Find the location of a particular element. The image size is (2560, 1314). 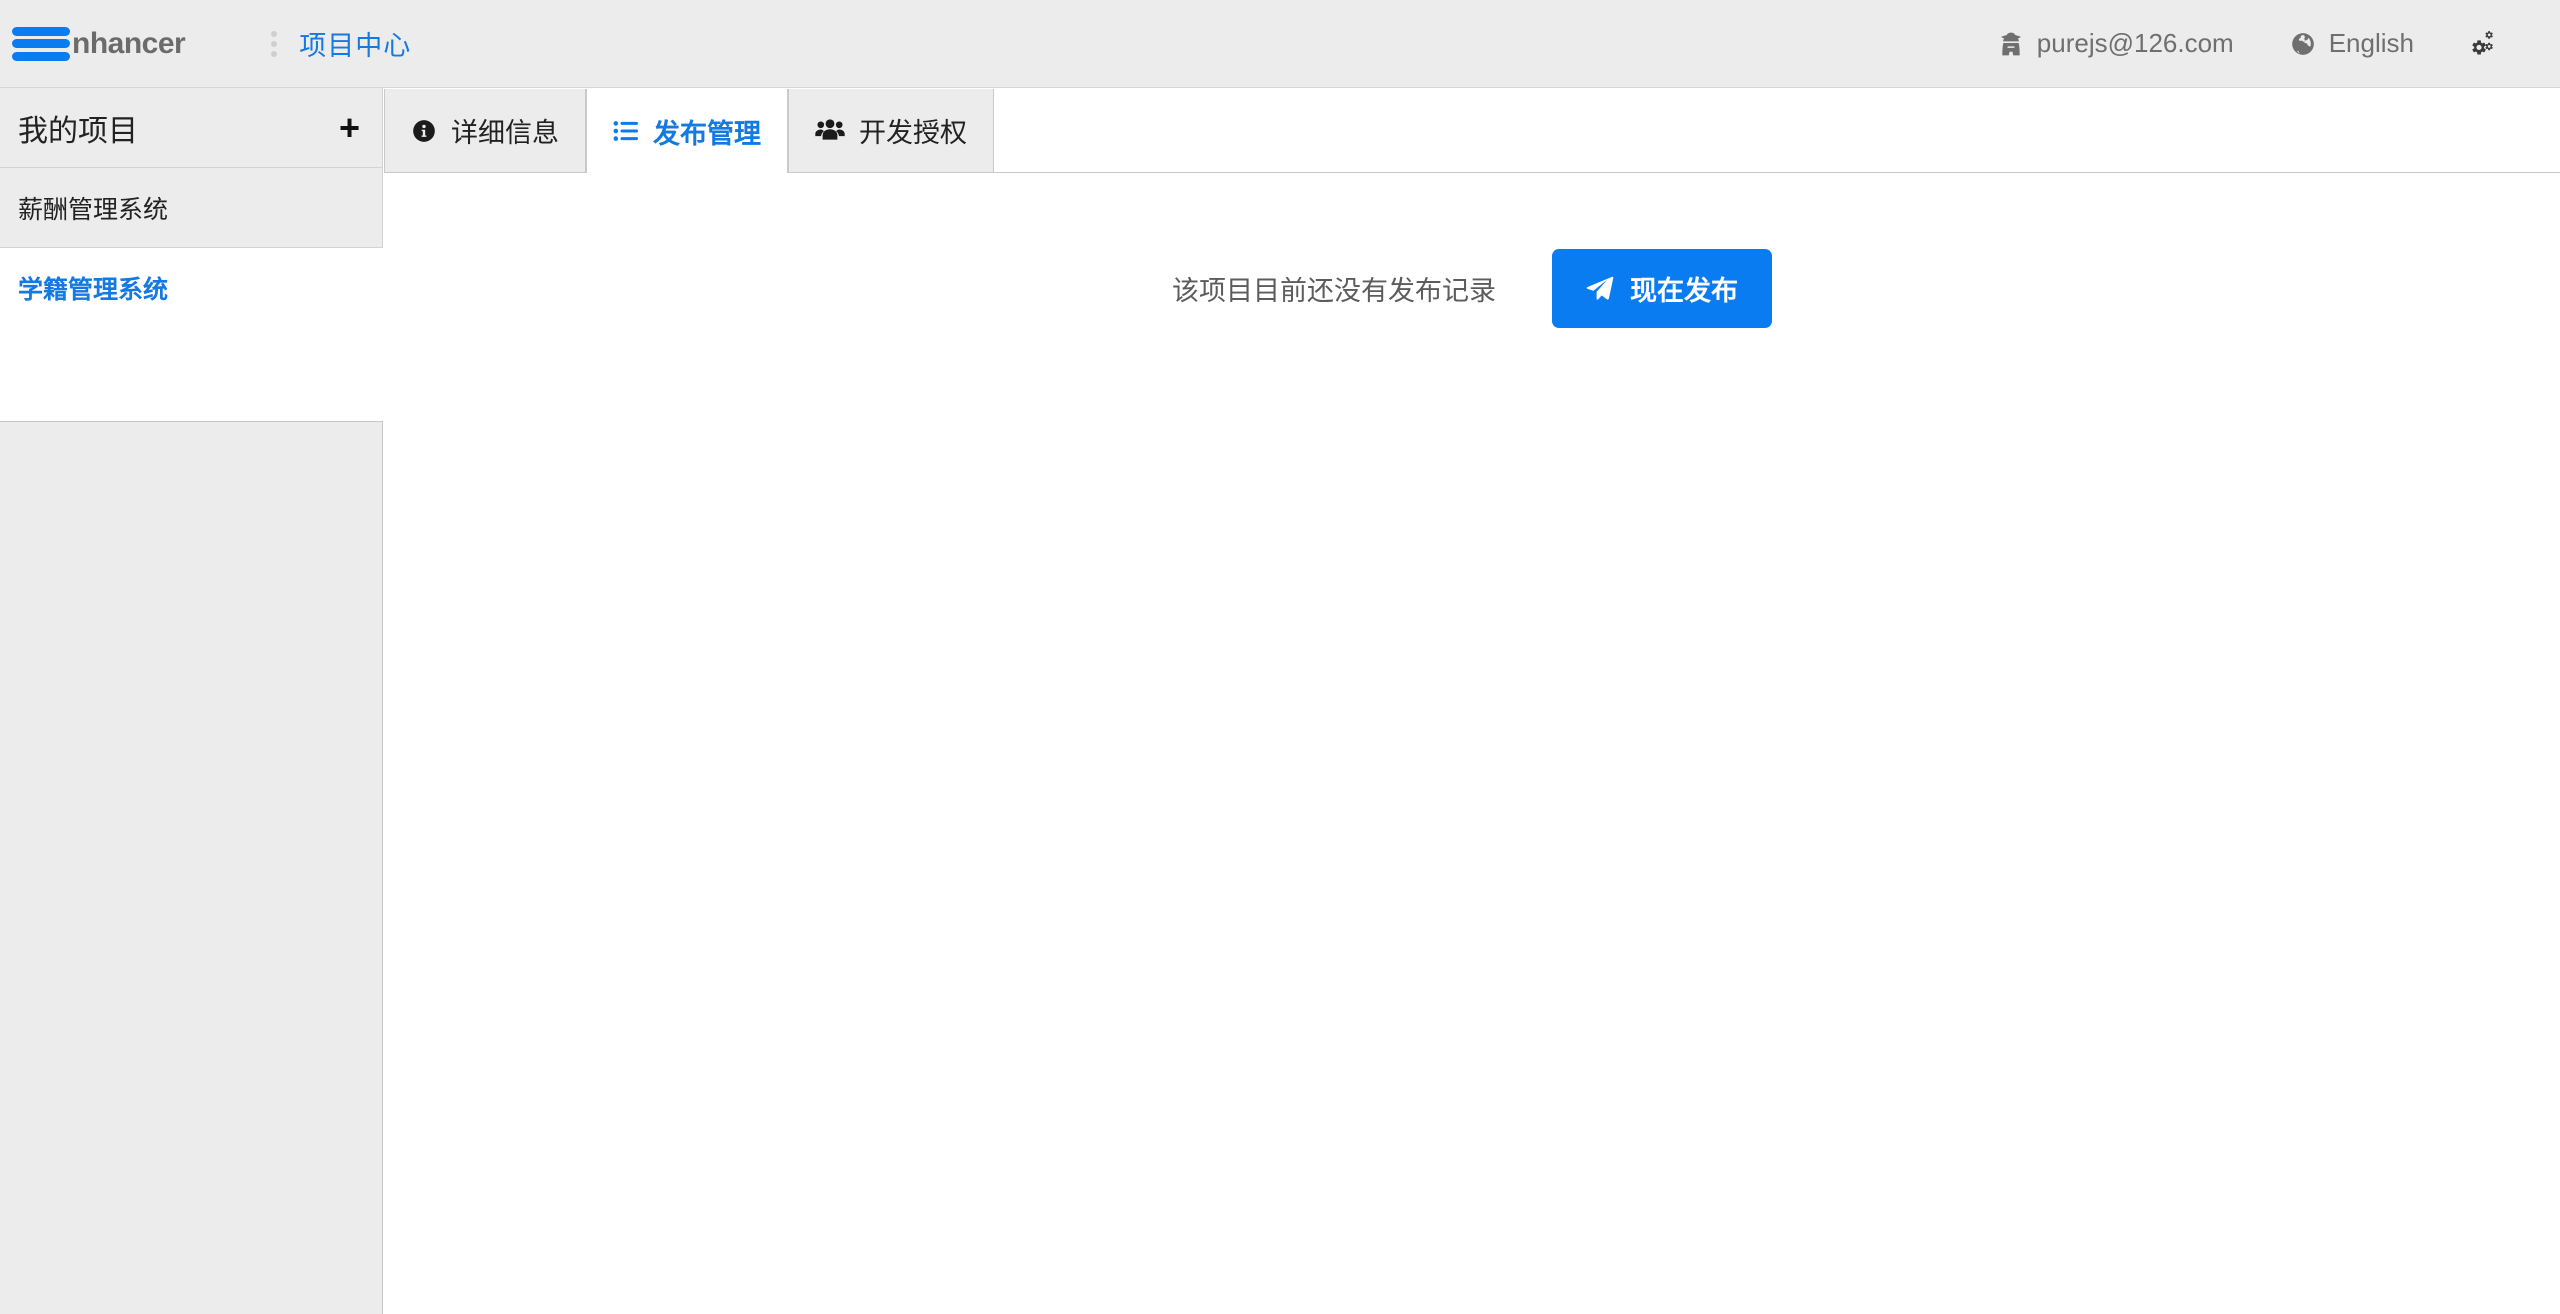

brand-logo: nhancer is located at coordinates (99, 44).